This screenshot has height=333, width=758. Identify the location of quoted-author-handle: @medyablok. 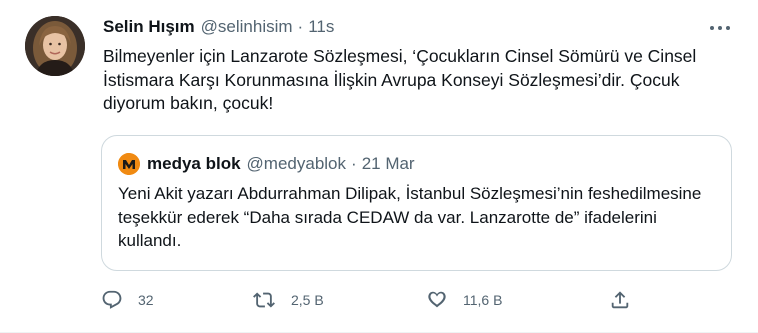
(296, 163).